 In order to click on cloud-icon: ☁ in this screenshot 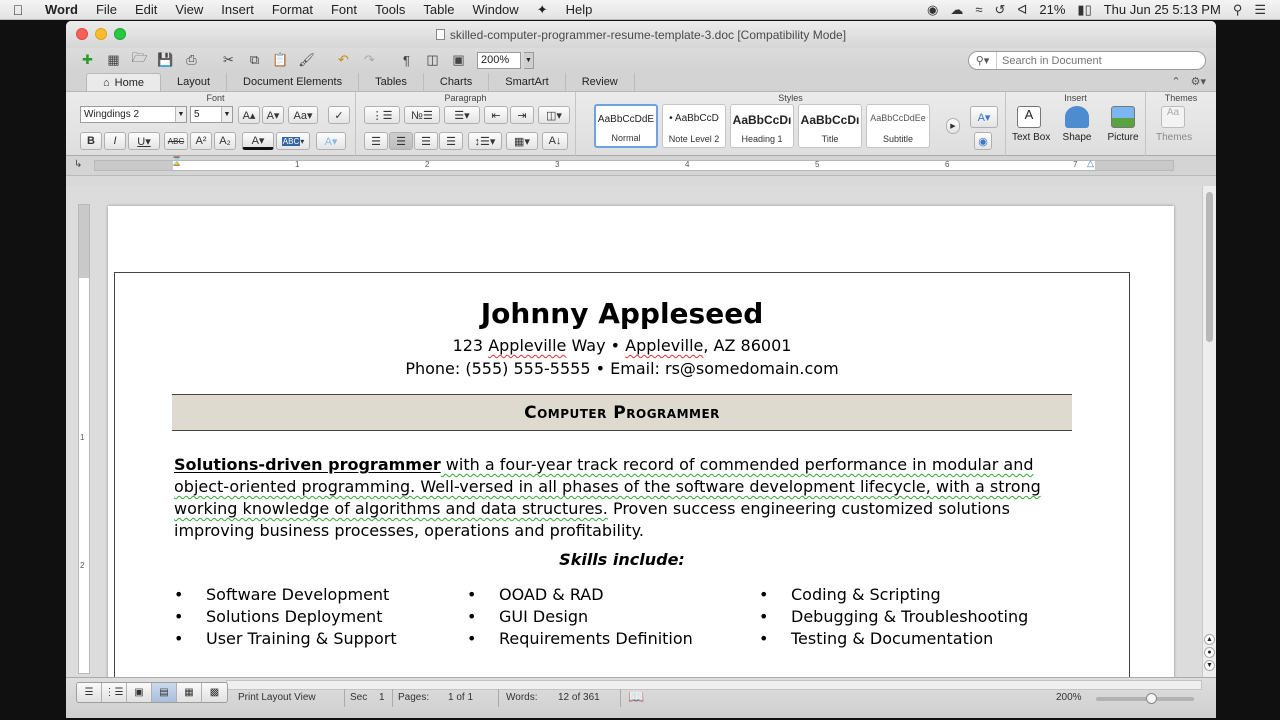, I will do `click(956, 10)`.